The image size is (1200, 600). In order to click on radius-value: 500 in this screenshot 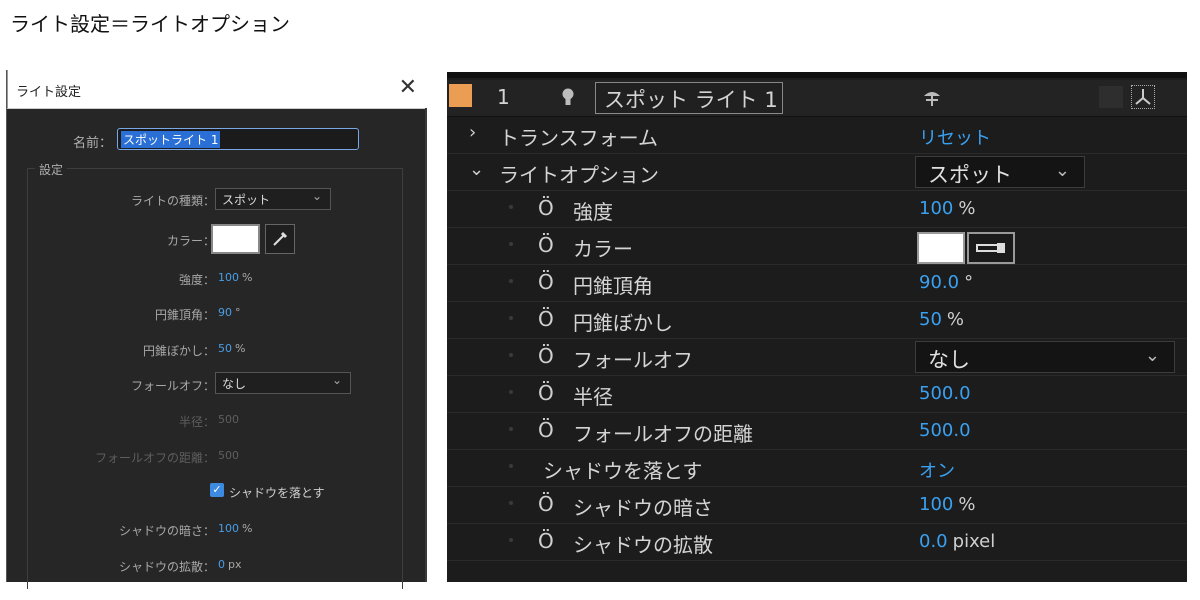, I will do `click(228, 419)`.